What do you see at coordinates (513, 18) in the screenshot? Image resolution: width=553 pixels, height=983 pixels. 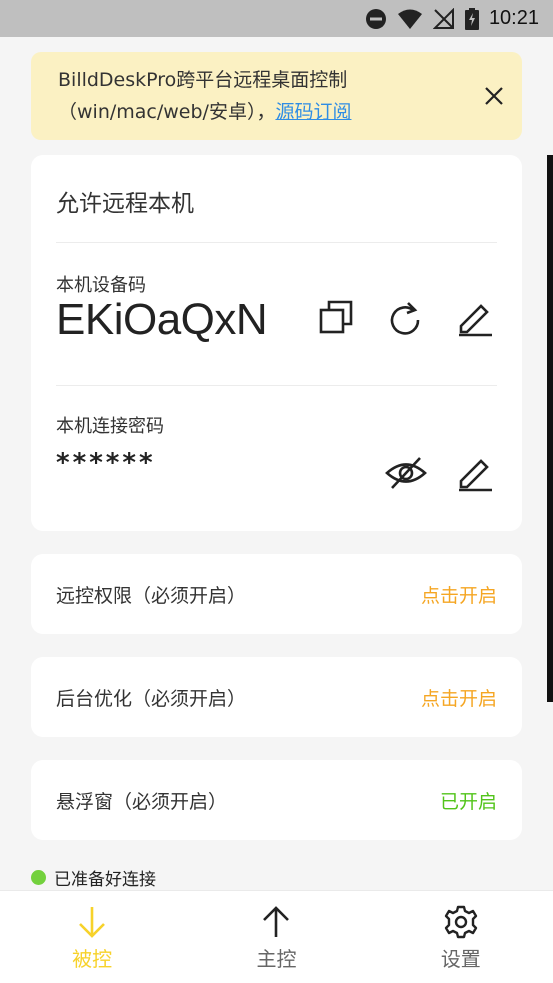 I see `status-time: 10:21` at bounding box center [513, 18].